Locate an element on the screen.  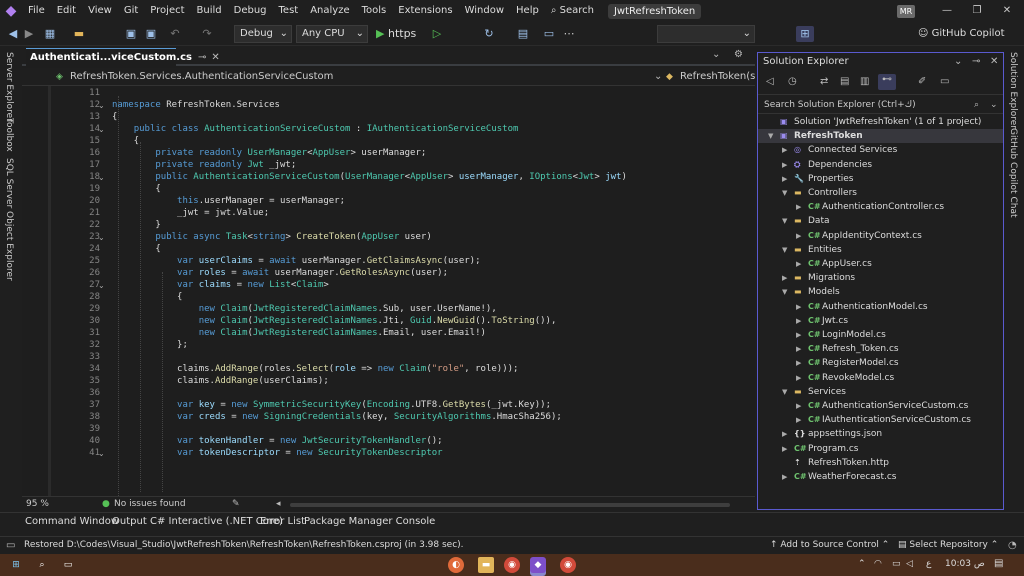
save-icon: ▣ is located at coordinates (131, 34).